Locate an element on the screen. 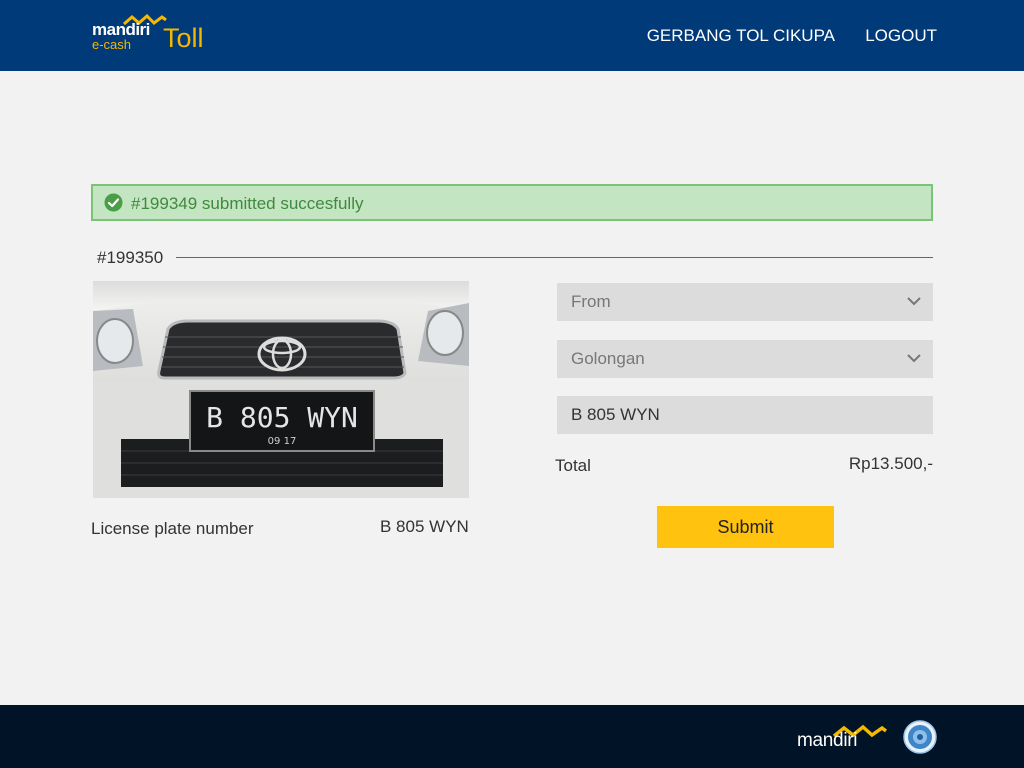 The height and width of the screenshot is (768, 1024). gate-name: GERBANG TOL CIKUPA is located at coordinates (740, 35).